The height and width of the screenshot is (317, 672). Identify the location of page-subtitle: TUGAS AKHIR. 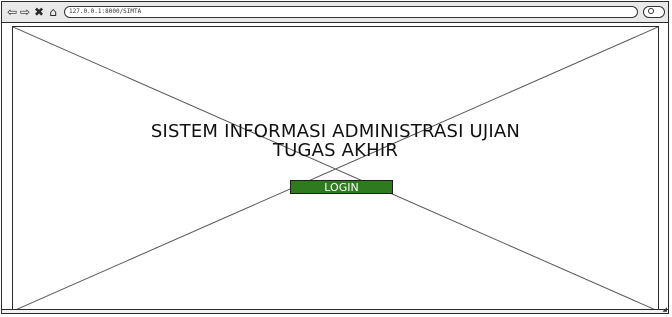
(335, 150).